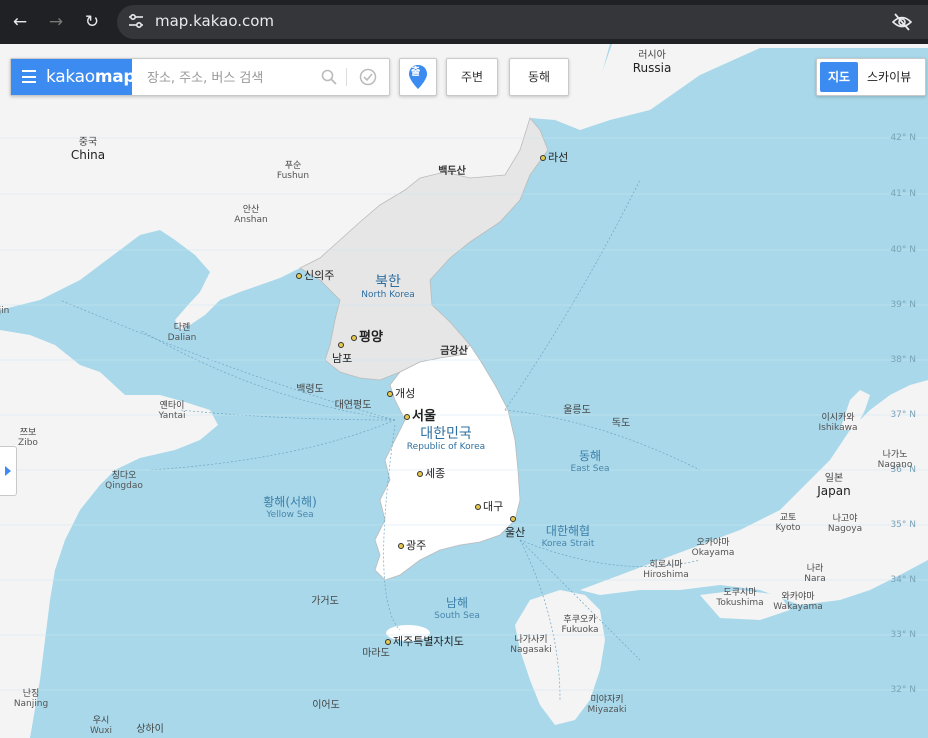 This screenshot has height=738, width=928. Describe the element at coordinates (838, 423) in the screenshot. I see `map-label-ishikawa: 이시카와 Ishikawa` at that location.